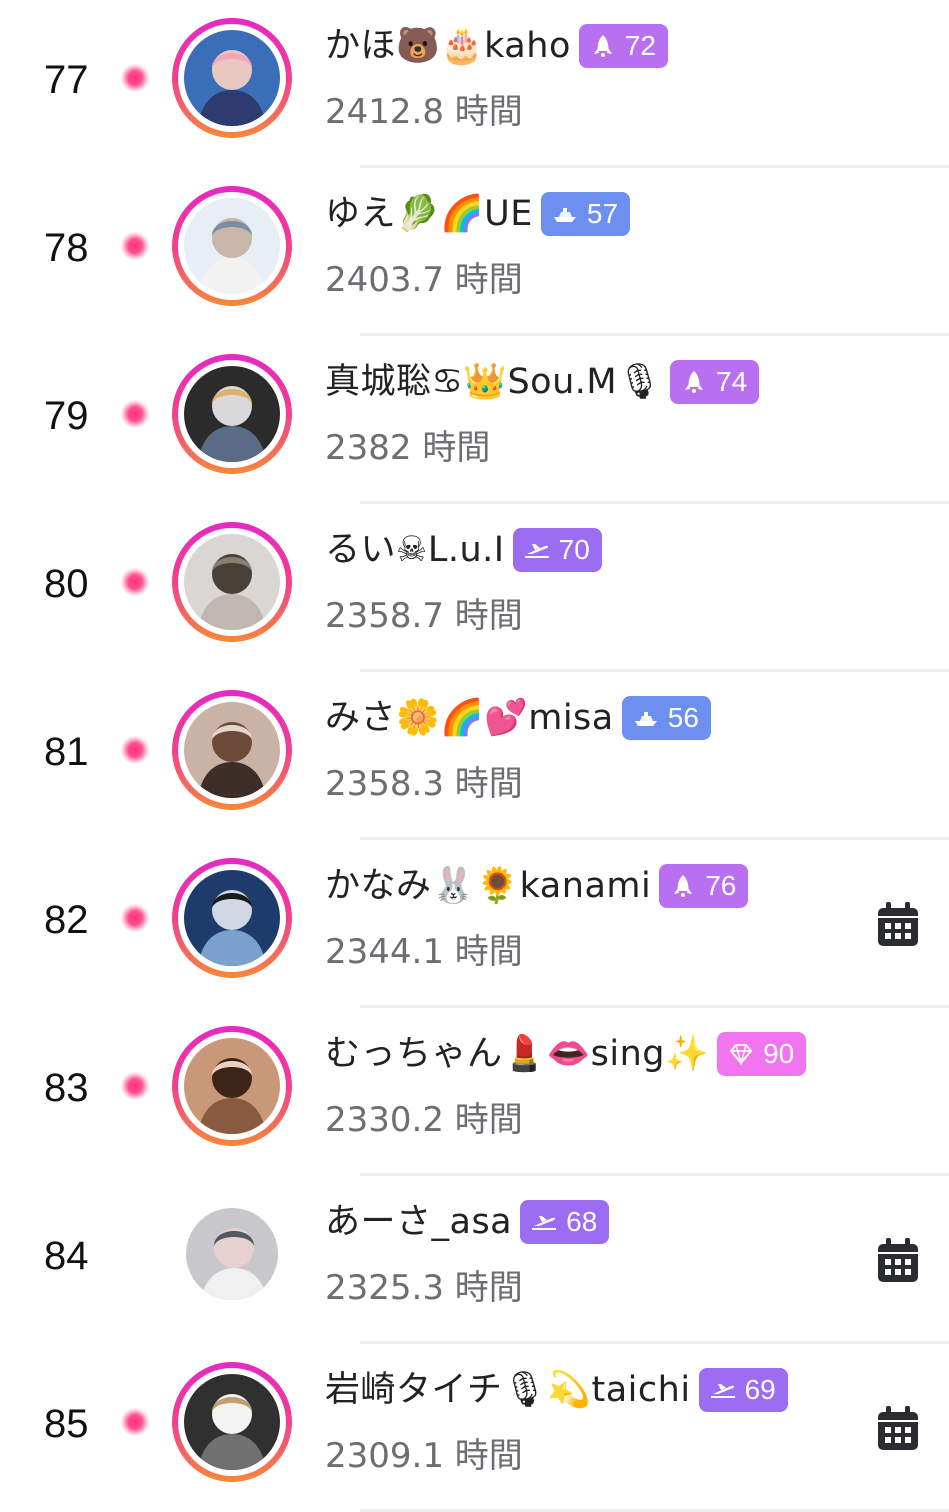 The height and width of the screenshot is (1512, 949). I want to click on hours-value: 2330.2 時間, so click(424, 1120).